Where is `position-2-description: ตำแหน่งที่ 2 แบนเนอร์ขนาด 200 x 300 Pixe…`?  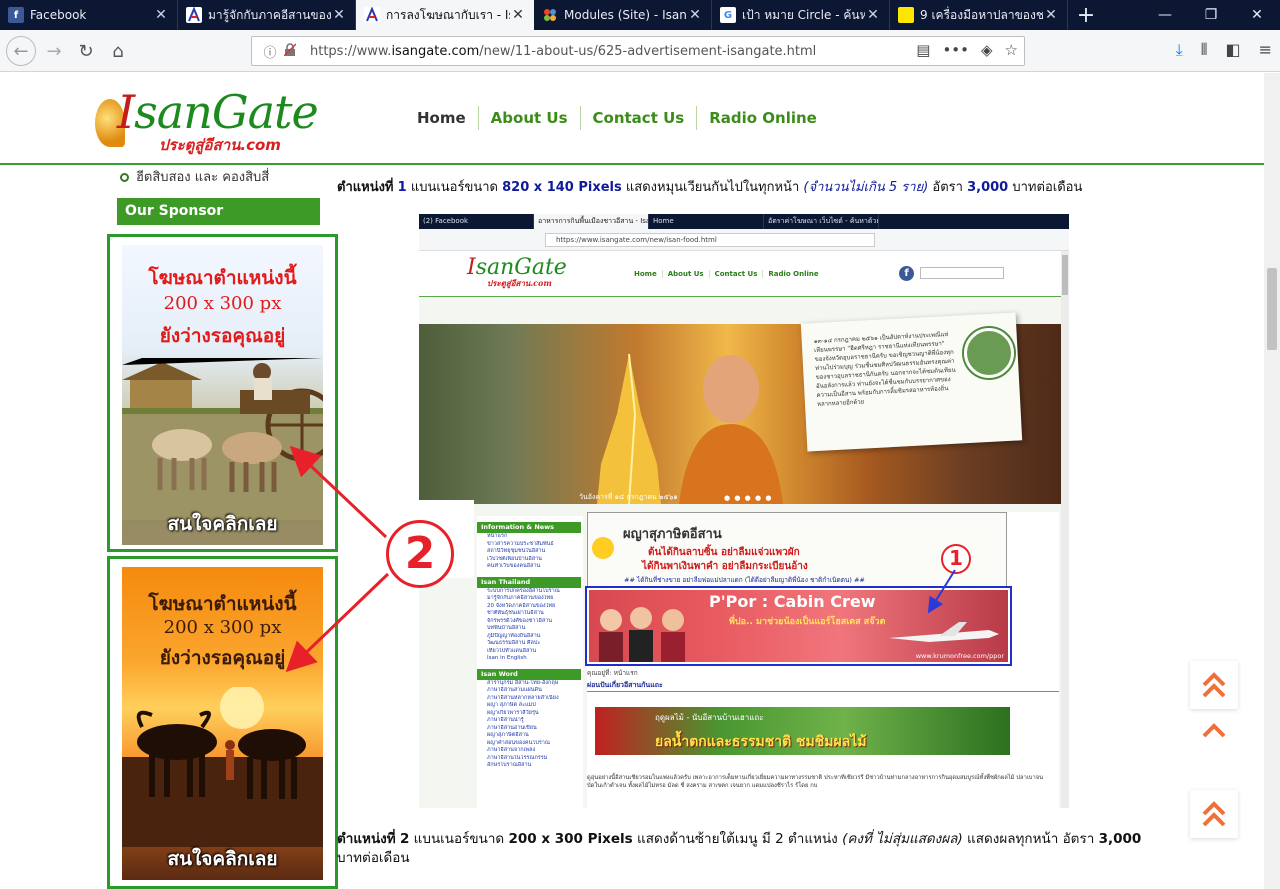 position-2-description: ตำแหน่งที่ 2 แบนเนอร์ขนาด 200 x 300 Pixe… is located at coordinates (744, 849).